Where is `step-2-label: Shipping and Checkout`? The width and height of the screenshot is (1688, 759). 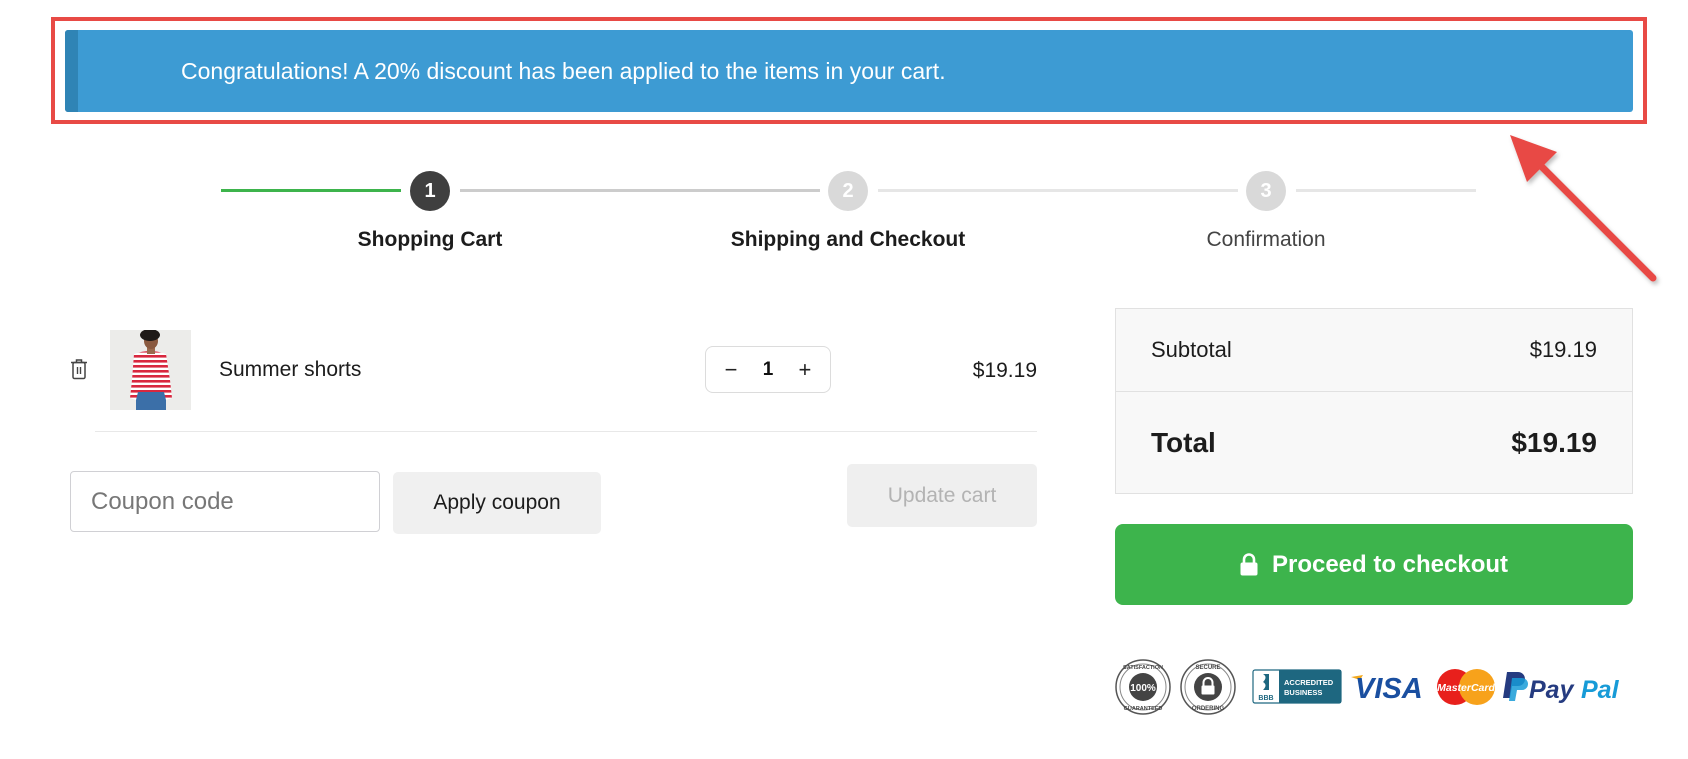
step-2-label: Shipping and Checkout is located at coordinates (848, 239).